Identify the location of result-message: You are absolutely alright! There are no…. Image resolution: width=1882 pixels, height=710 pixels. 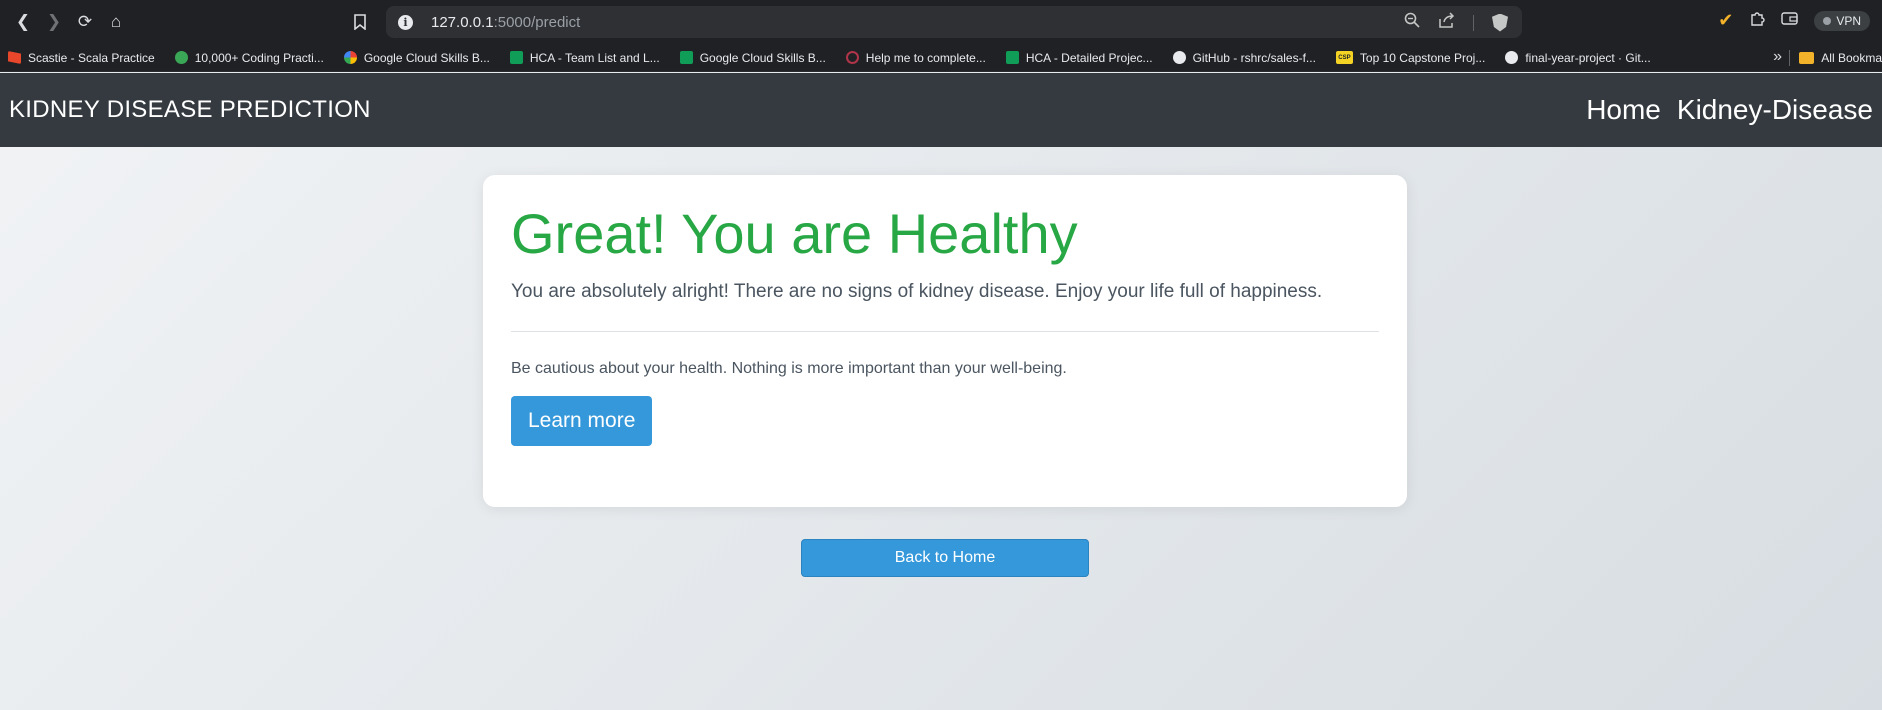
(917, 291).